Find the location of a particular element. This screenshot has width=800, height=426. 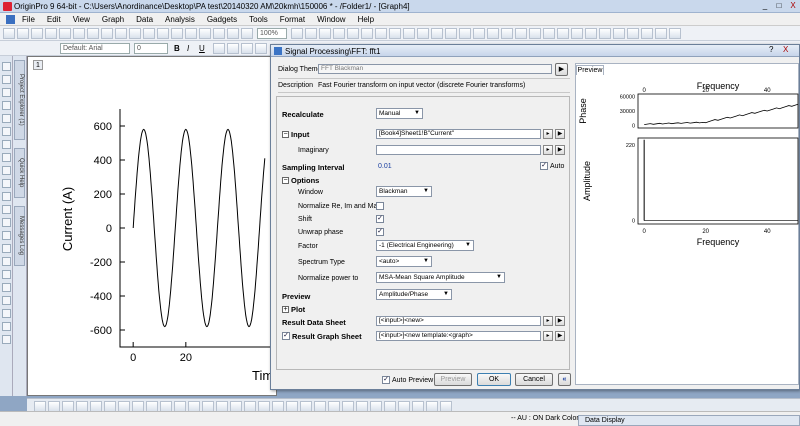

recalculate-select: Manual ▼ is located at coordinates (399, 113).